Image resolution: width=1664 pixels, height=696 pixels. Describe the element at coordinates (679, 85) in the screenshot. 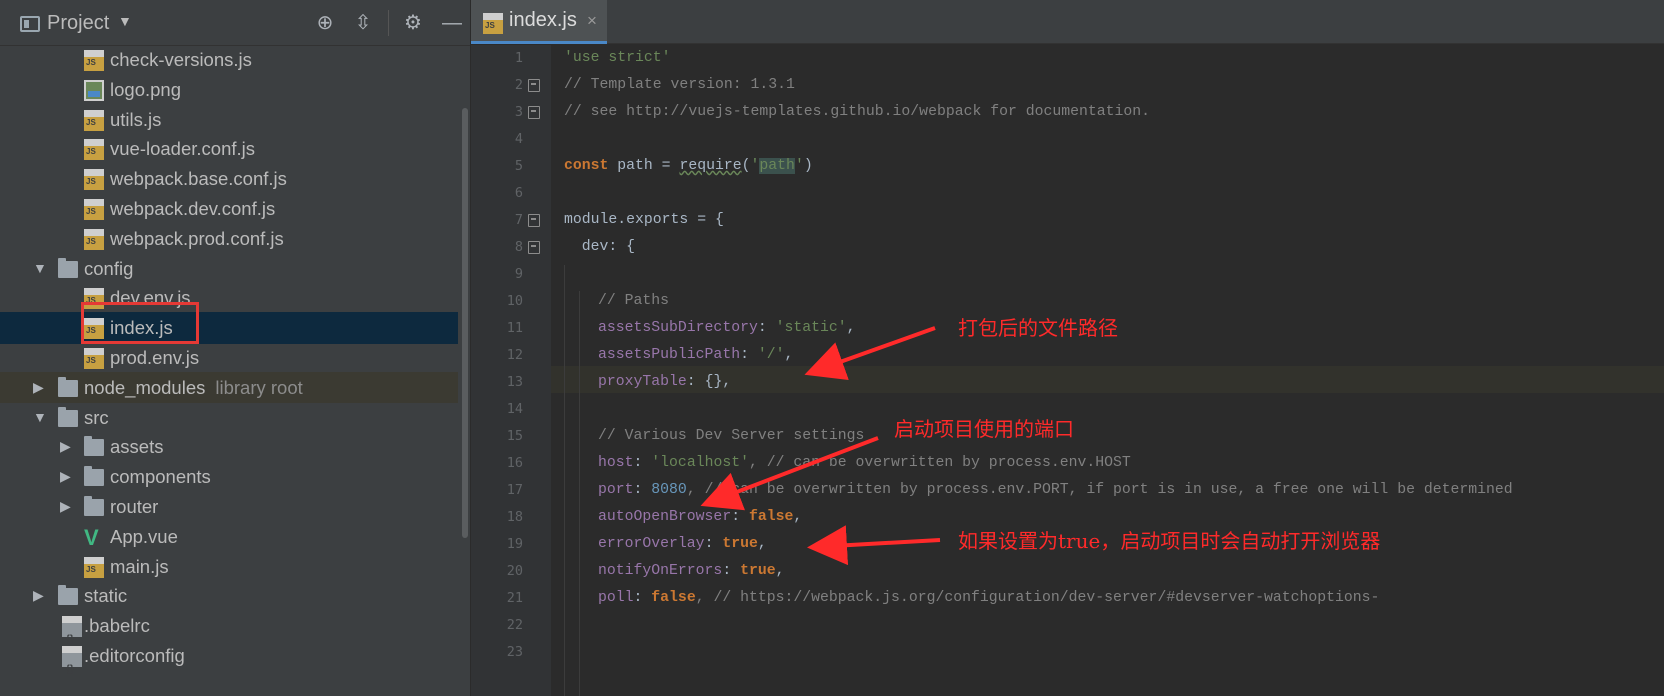

I see `code-line-2: // Template version: 1.3.1` at that location.